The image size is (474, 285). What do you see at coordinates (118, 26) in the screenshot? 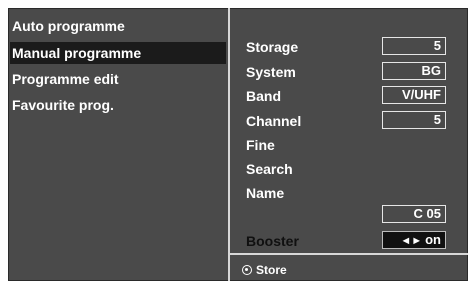
I see `menu-item-auto-programme: Auto programme` at bounding box center [118, 26].